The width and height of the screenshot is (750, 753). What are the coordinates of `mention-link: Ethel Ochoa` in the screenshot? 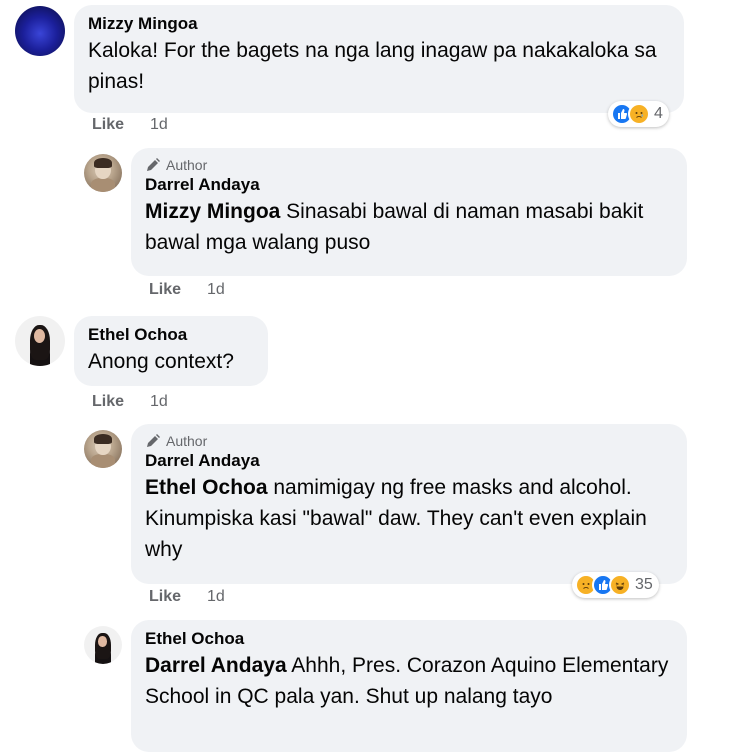 It's located at (206, 487).